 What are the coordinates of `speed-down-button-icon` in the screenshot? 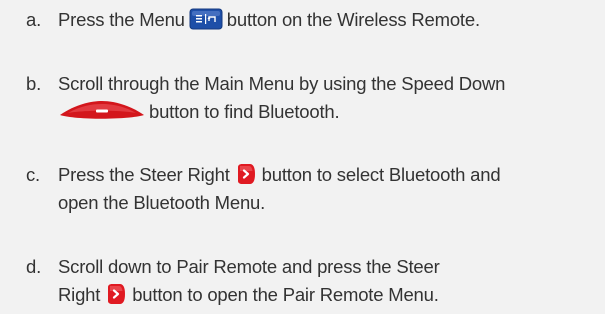 It's located at (102, 111).